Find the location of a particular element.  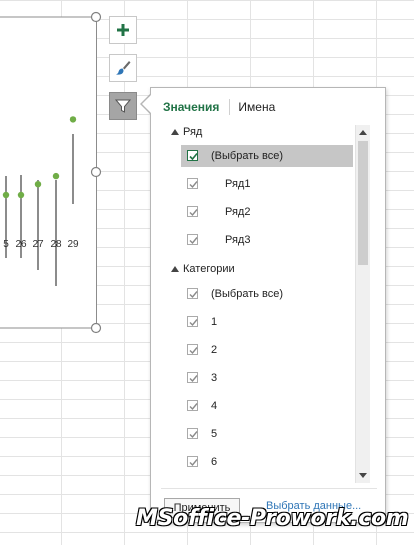

group-header-series: Ряд is located at coordinates (252, 133).